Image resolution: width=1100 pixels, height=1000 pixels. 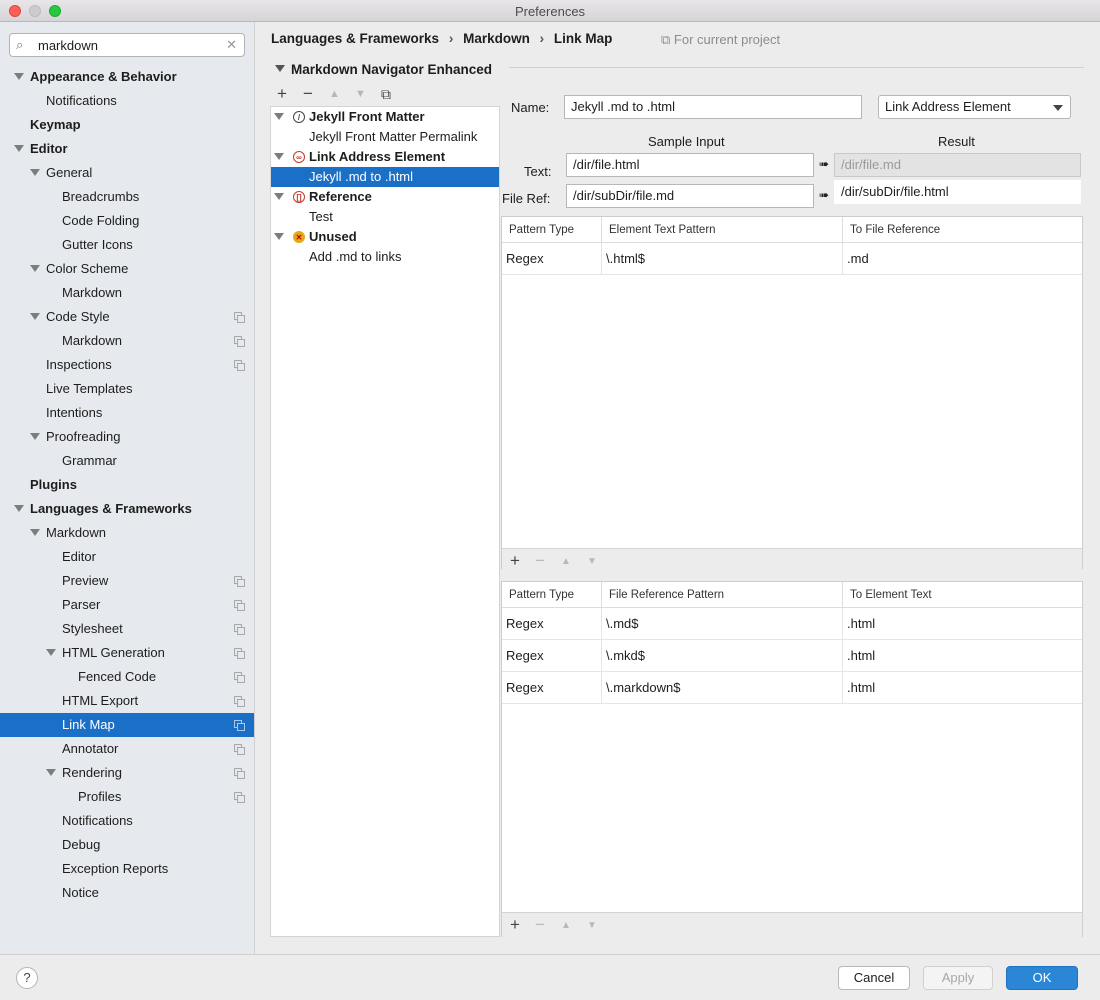 I want to click on name-field: Jekyll .md to .html, so click(x=713, y=107).